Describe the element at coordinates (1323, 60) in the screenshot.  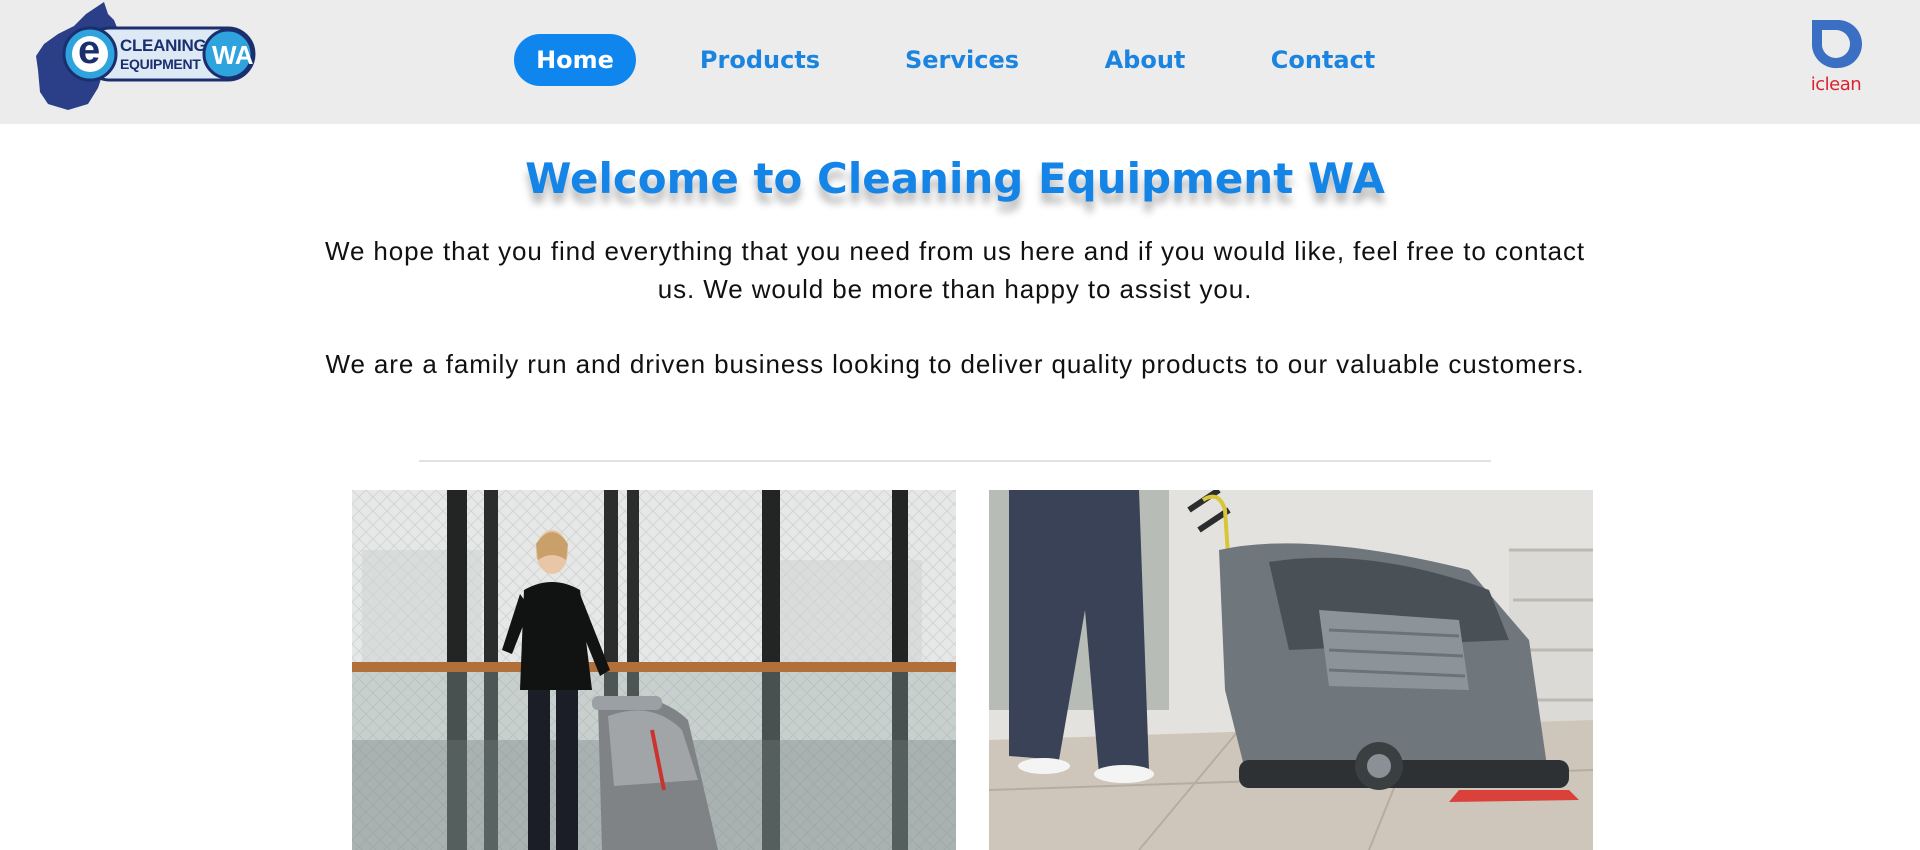
I see `nav-contact: Contact` at that location.